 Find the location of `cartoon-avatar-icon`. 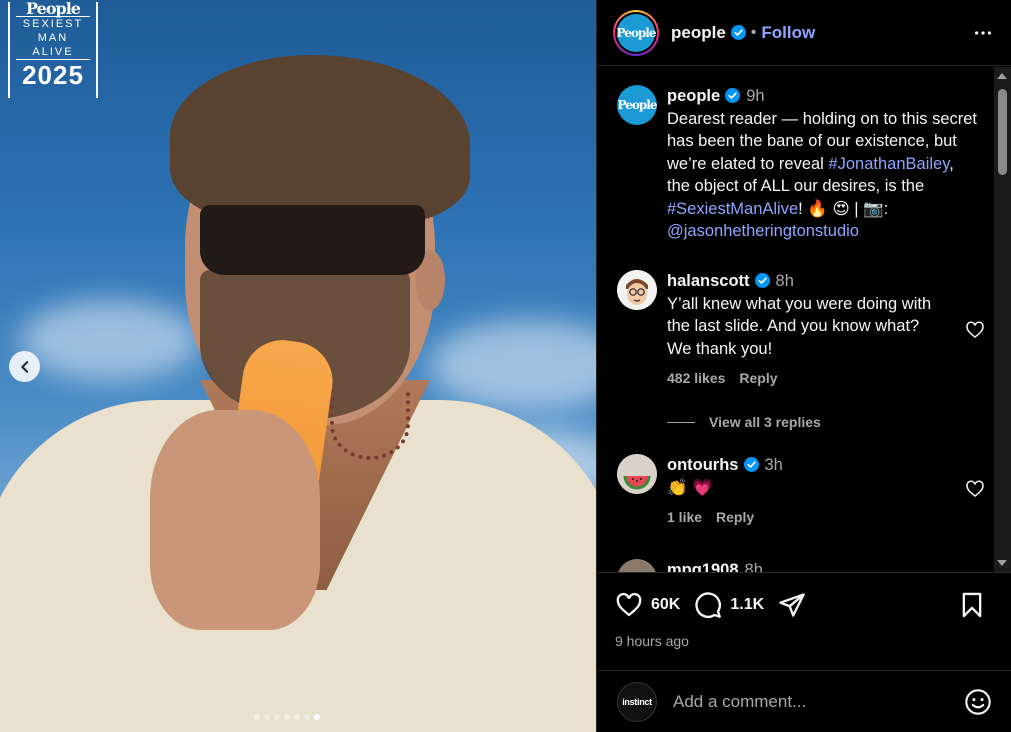

cartoon-avatar-icon is located at coordinates (637, 290).